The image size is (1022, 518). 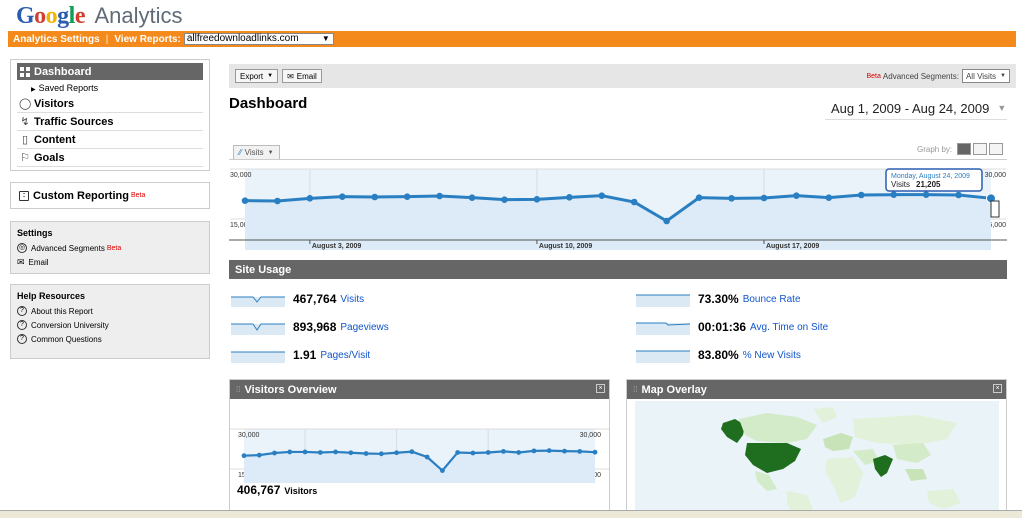 I want to click on sparkline-pages-visit, so click(x=258, y=357).